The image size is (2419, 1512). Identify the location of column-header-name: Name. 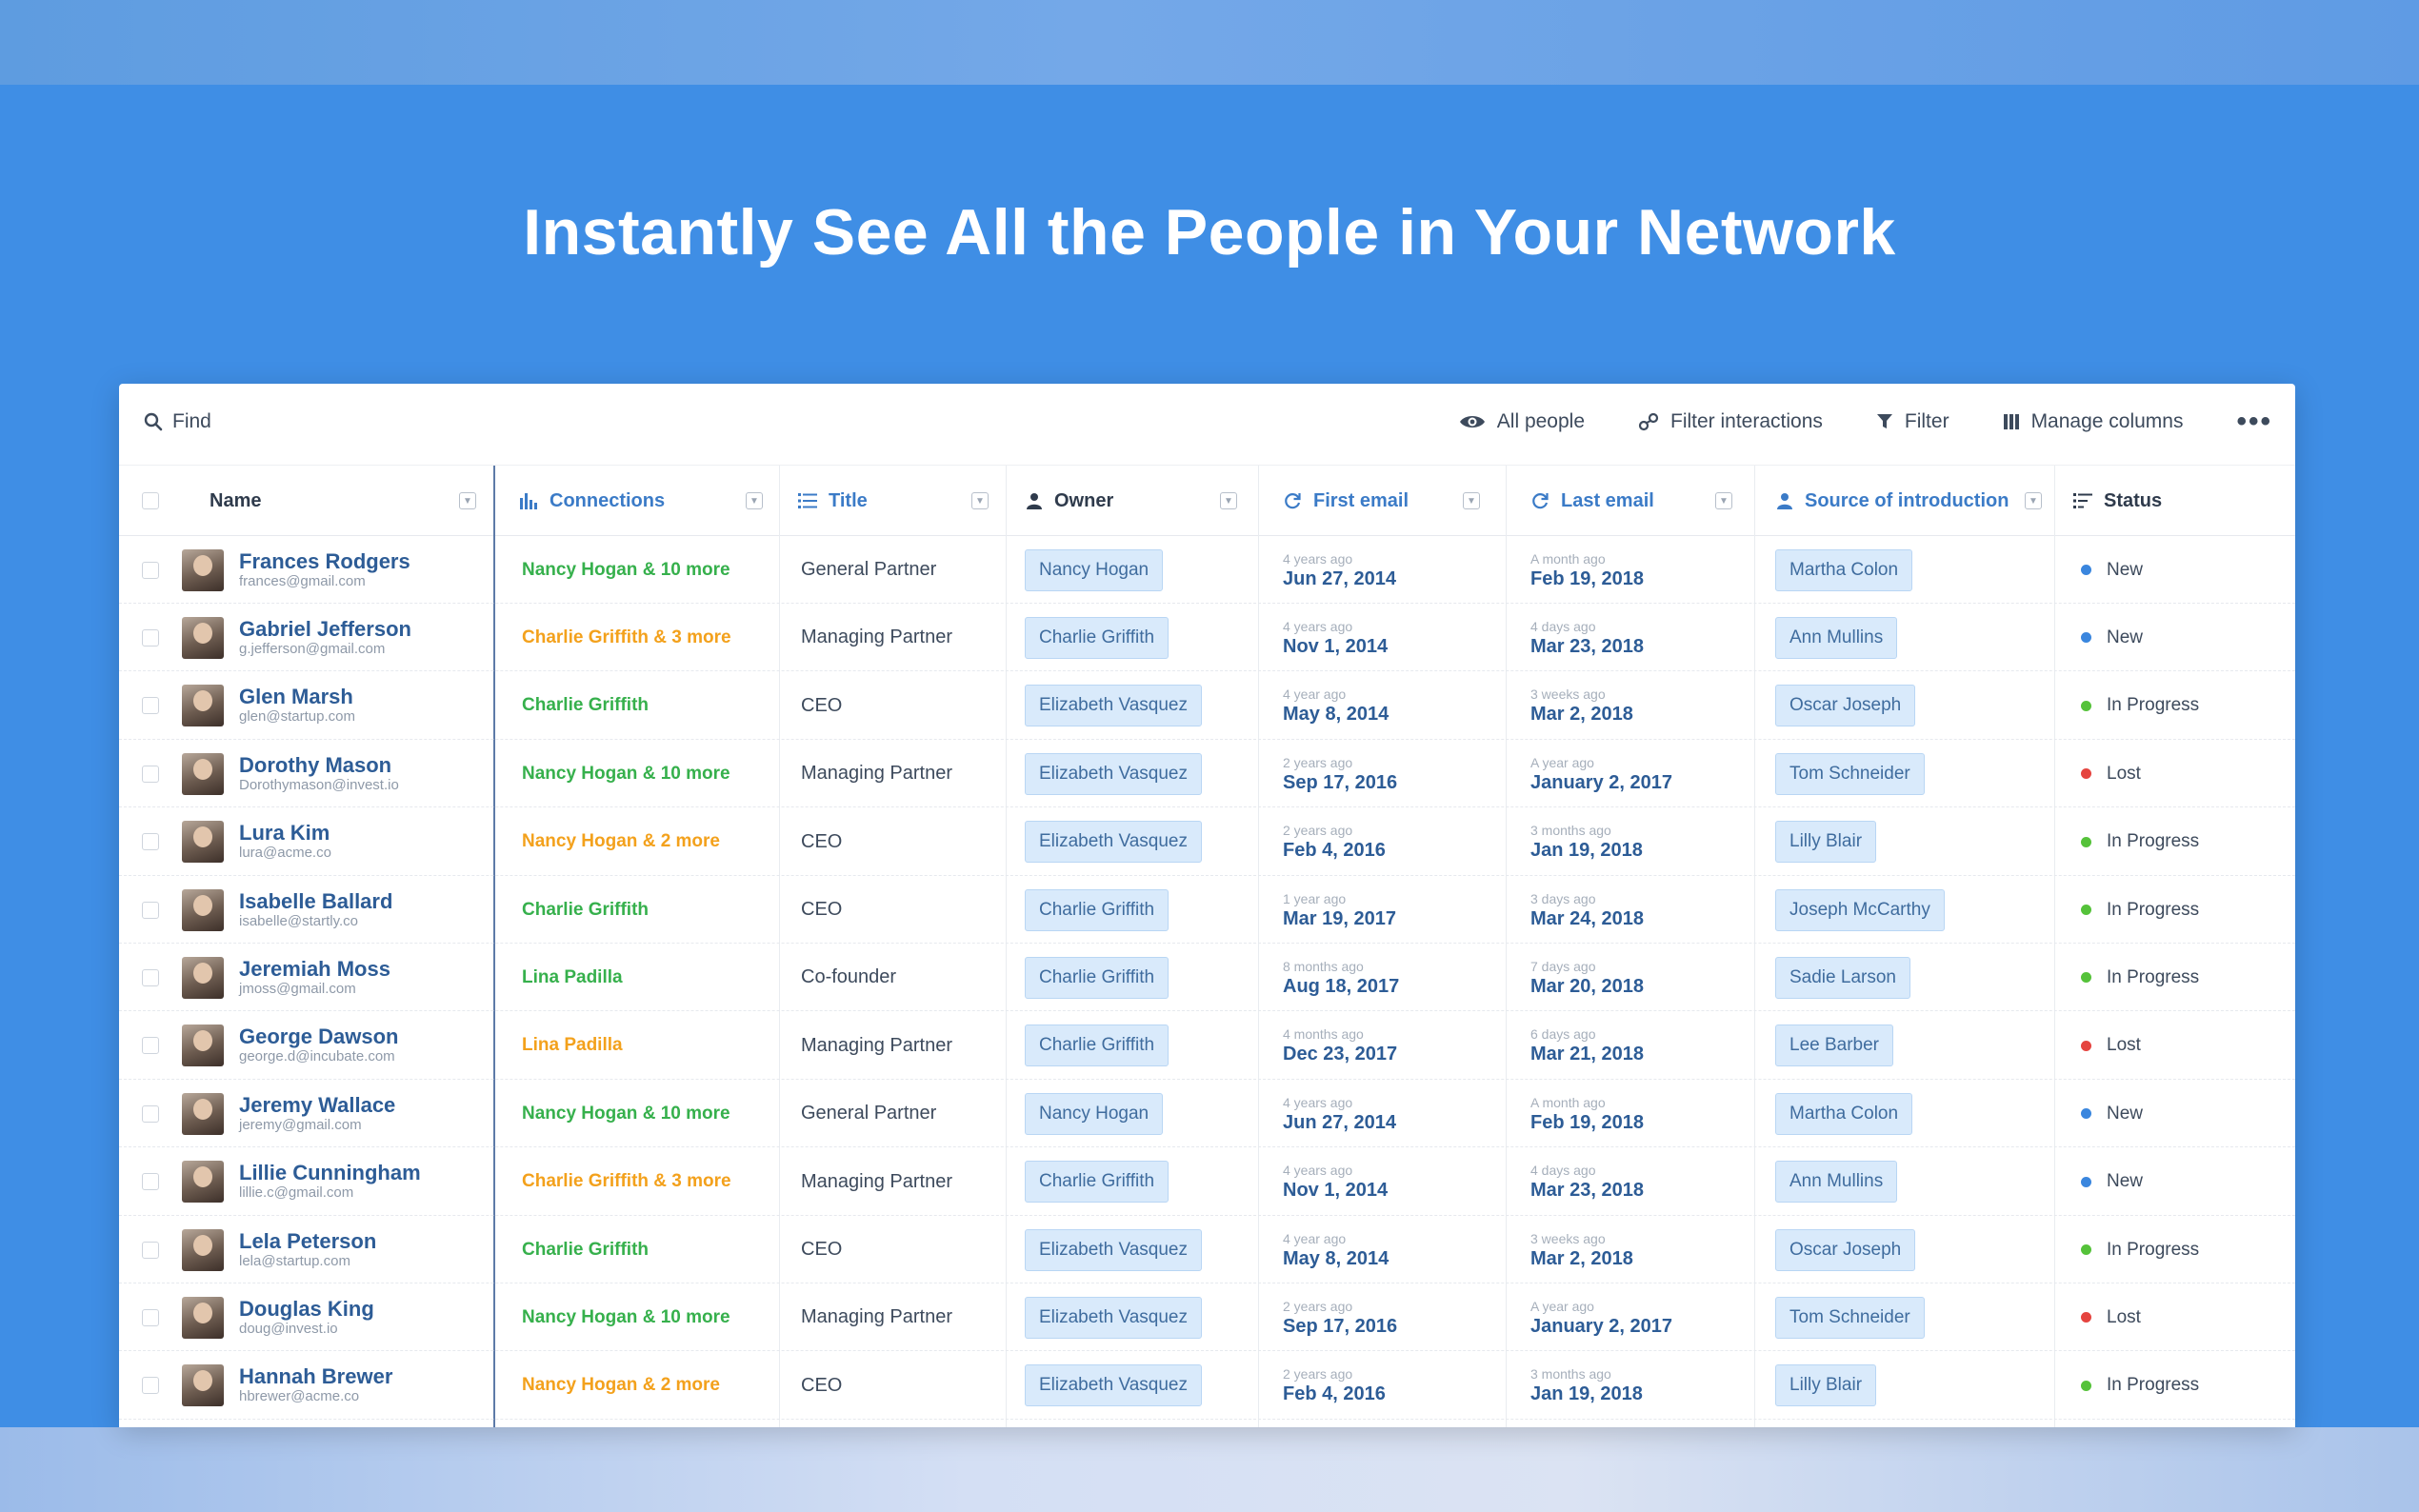
(229, 501).